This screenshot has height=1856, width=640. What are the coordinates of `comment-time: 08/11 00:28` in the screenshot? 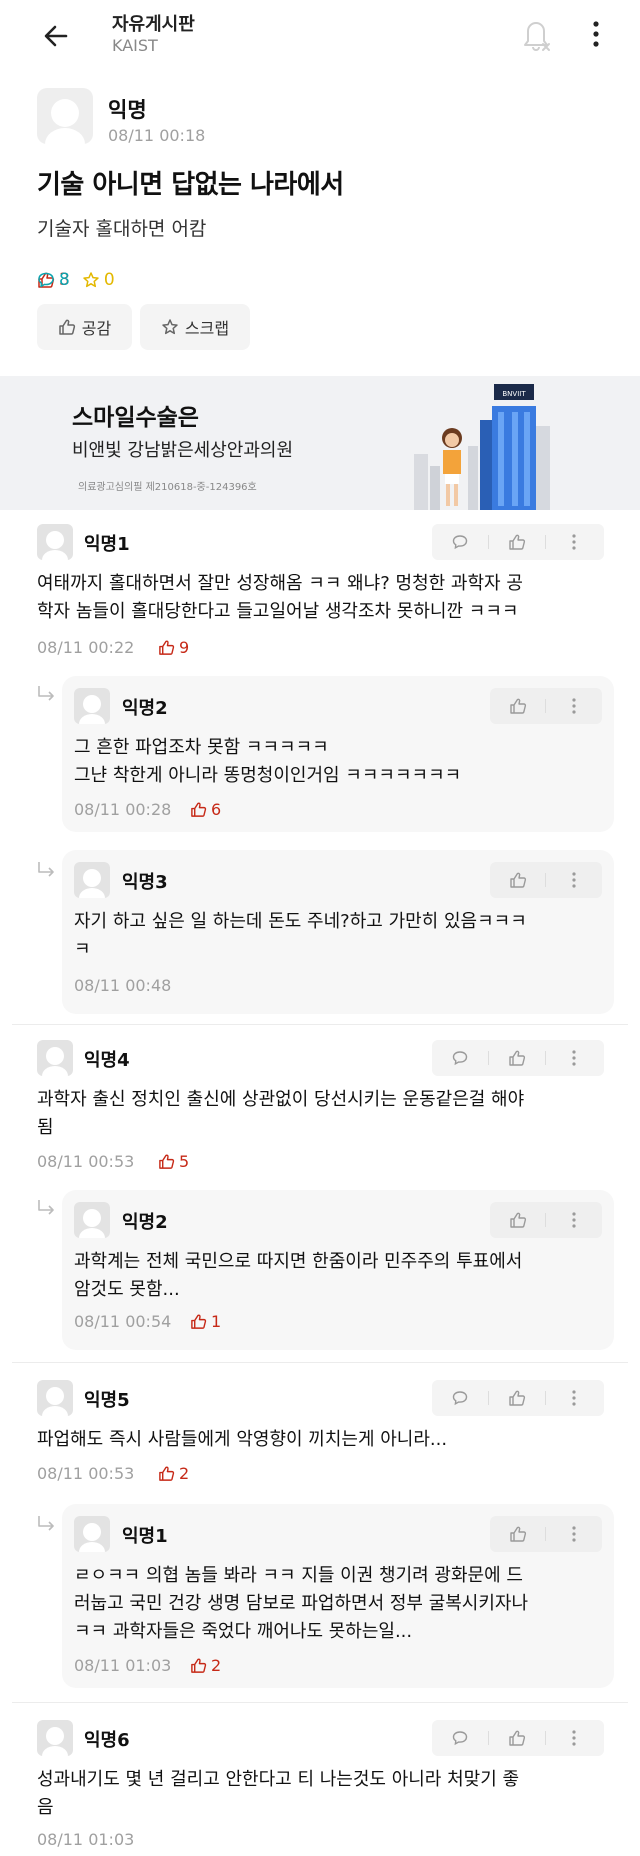 It's located at (123, 809).